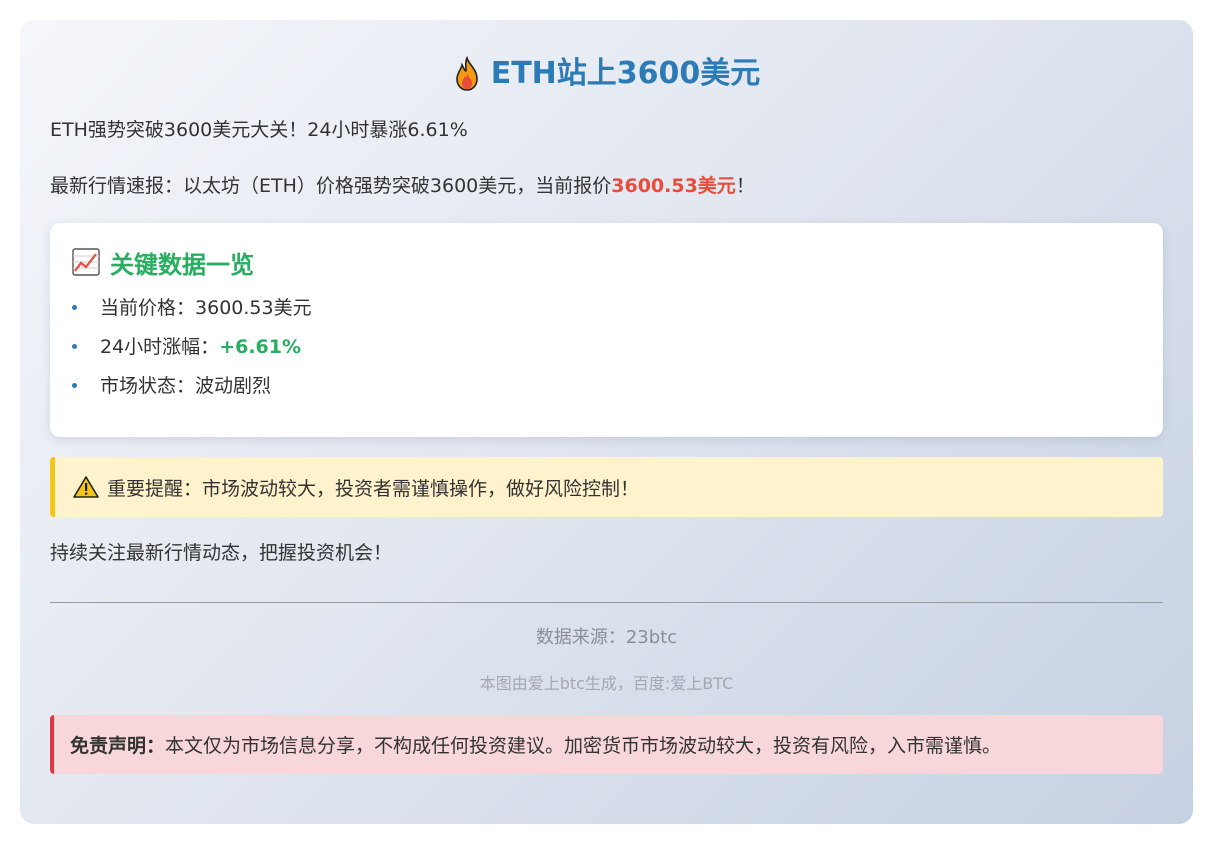  I want to click on headline: ETH强势突破3600美元大关！24小时暴涨6.61%, so click(259, 130).